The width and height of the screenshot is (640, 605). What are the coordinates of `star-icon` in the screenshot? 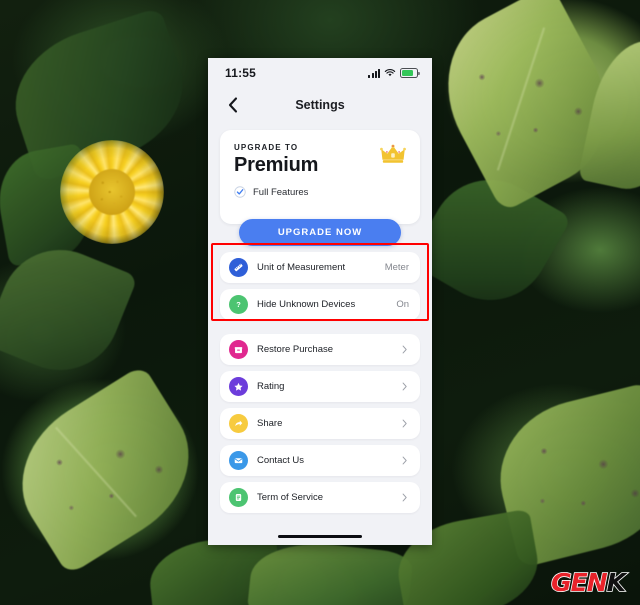 It's located at (238, 386).